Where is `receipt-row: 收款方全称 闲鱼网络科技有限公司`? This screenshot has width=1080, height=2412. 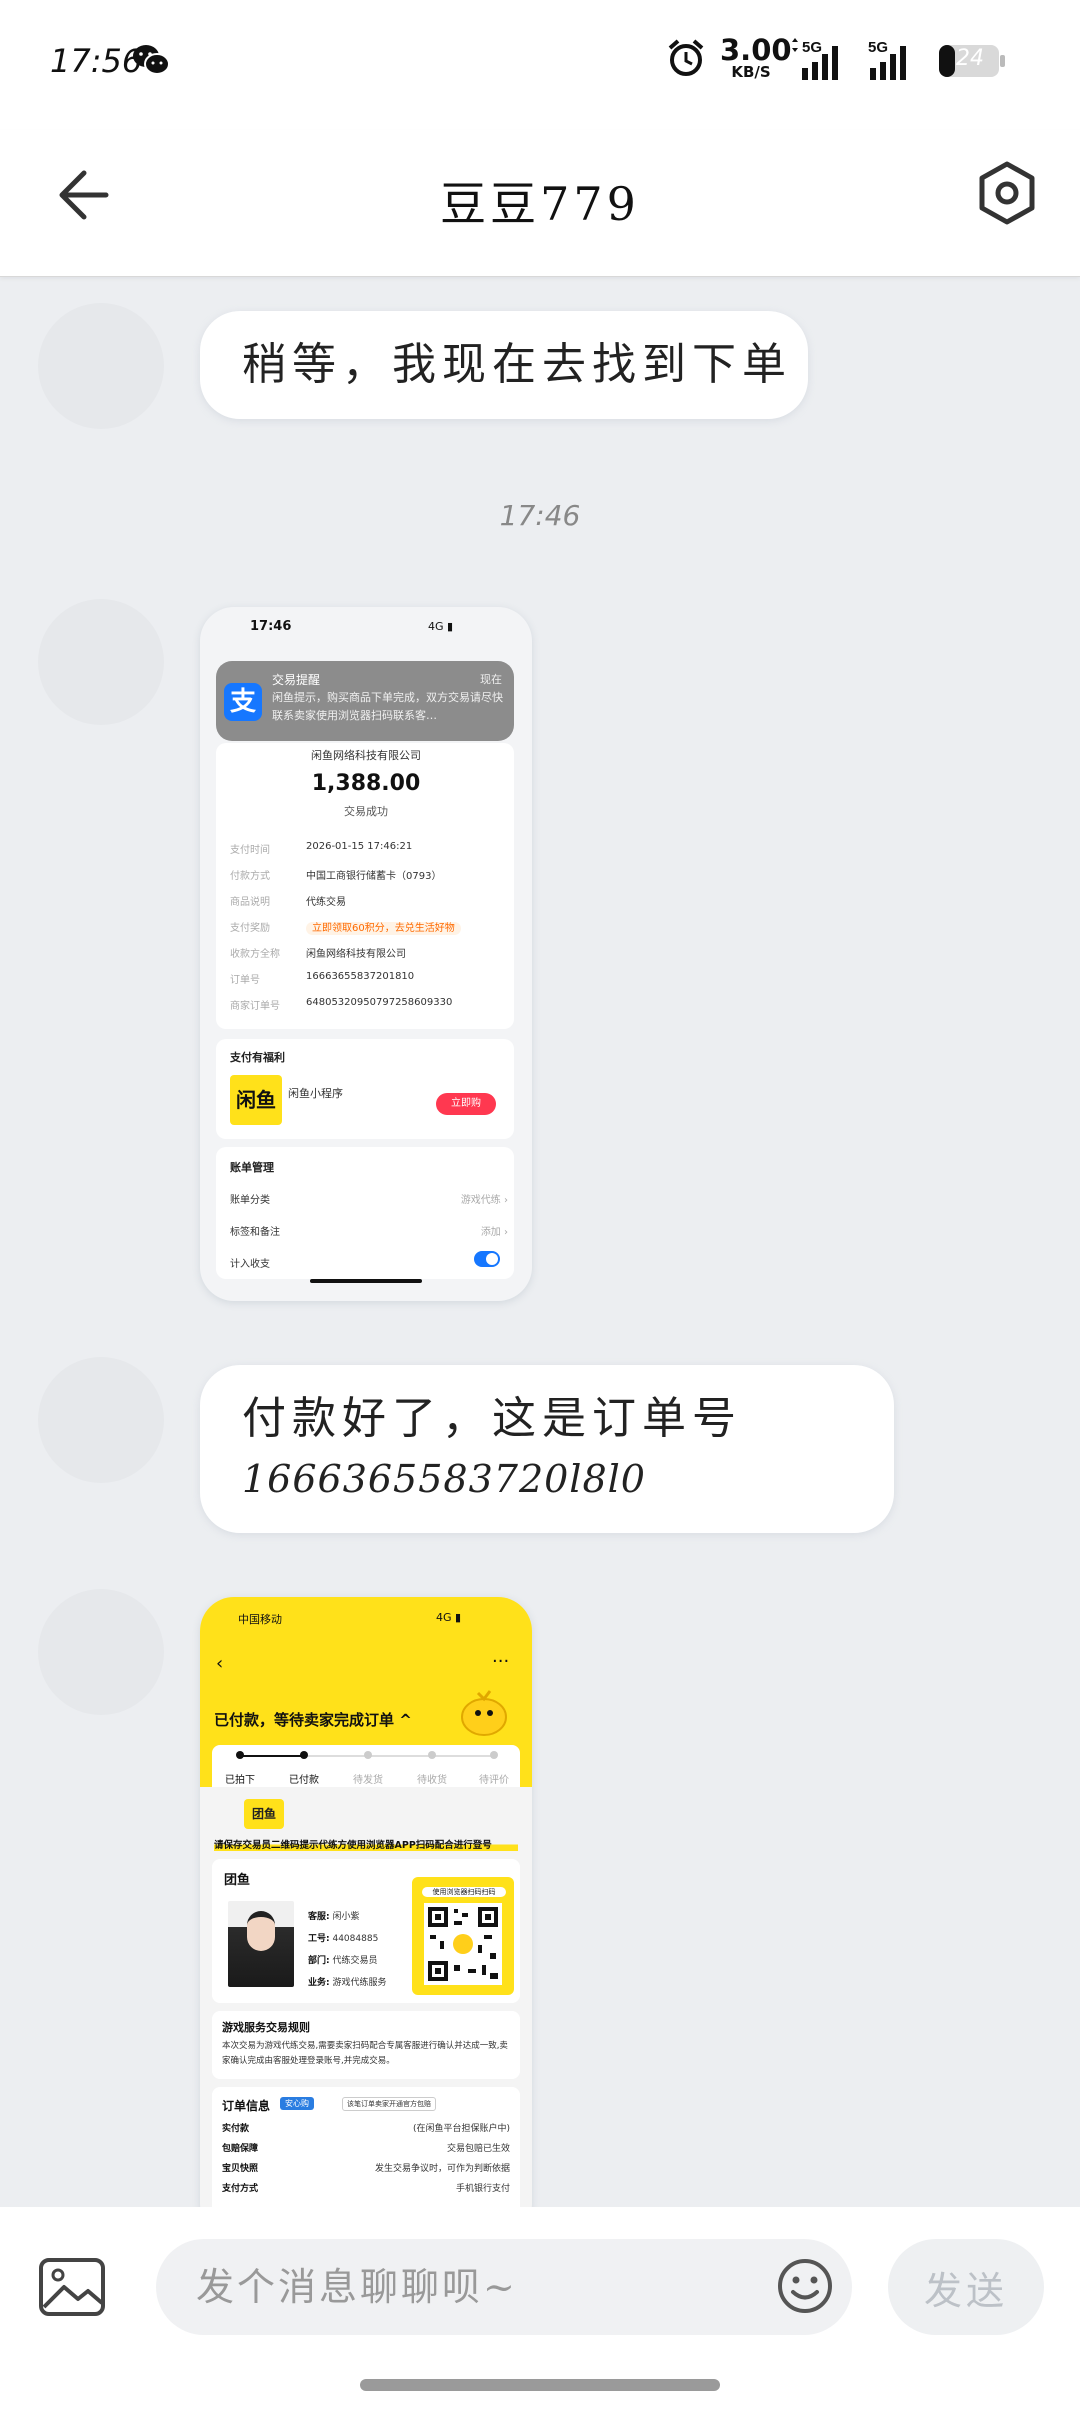
receipt-row: 收款方全称 闲鱼网络科技有限公司 is located at coordinates (318, 954).